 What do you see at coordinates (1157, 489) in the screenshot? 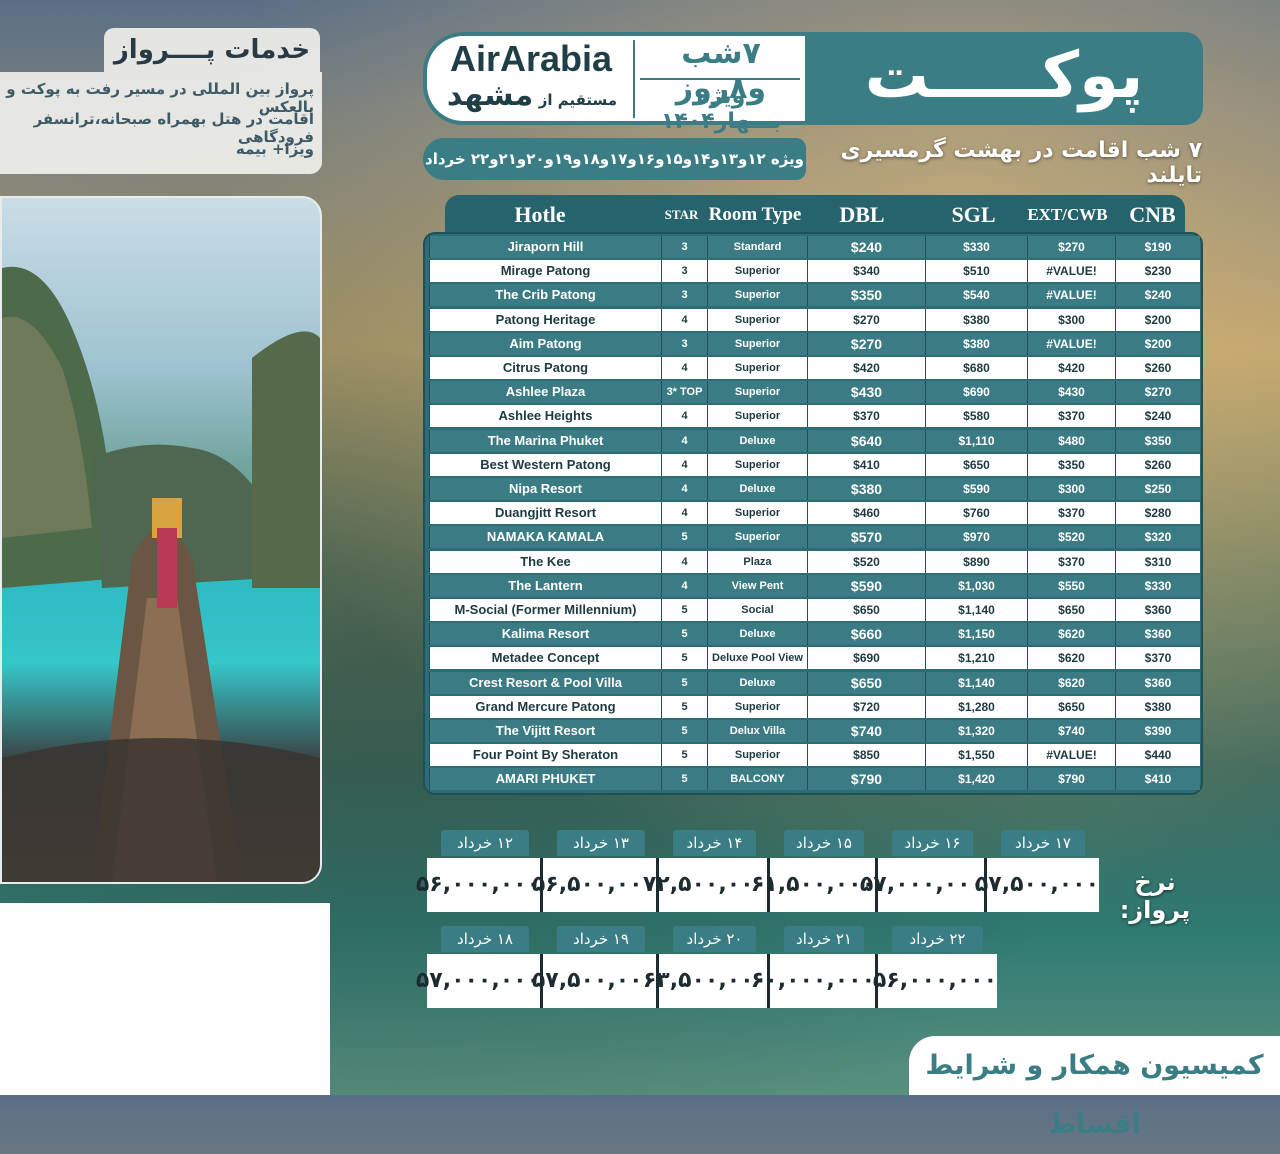
I see `cell-cnb: $250` at bounding box center [1157, 489].